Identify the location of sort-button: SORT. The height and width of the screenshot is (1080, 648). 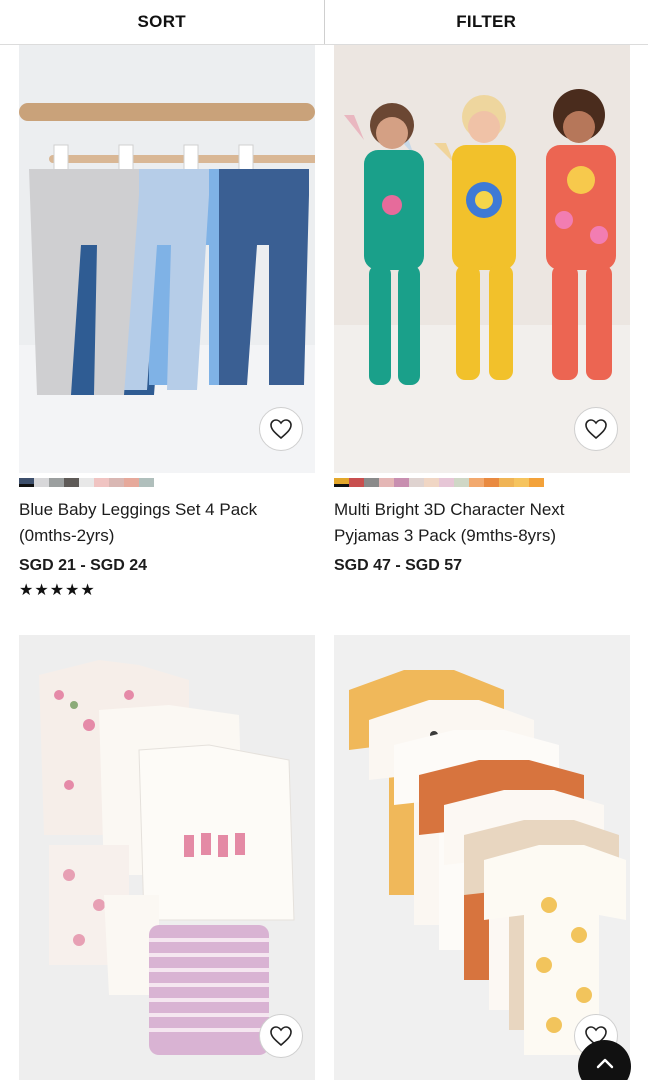
(162, 22).